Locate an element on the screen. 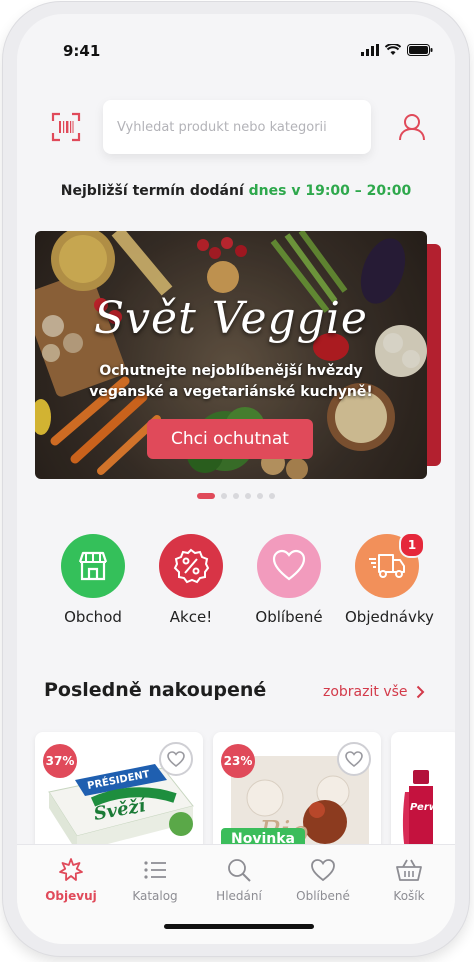 The height and width of the screenshot is (962, 474). home-indicator is located at coordinates (239, 926).